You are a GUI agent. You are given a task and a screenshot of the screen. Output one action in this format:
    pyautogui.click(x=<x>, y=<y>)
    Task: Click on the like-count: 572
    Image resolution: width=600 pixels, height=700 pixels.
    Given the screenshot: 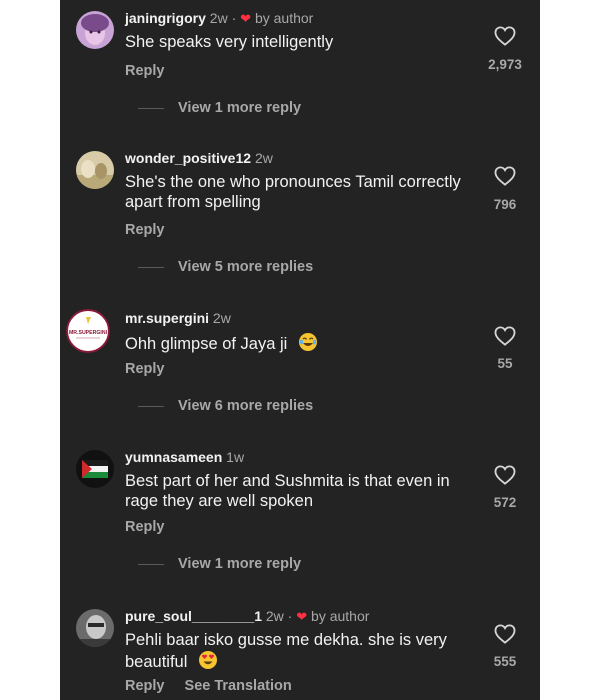 What is the action you would take?
    pyautogui.click(x=505, y=502)
    